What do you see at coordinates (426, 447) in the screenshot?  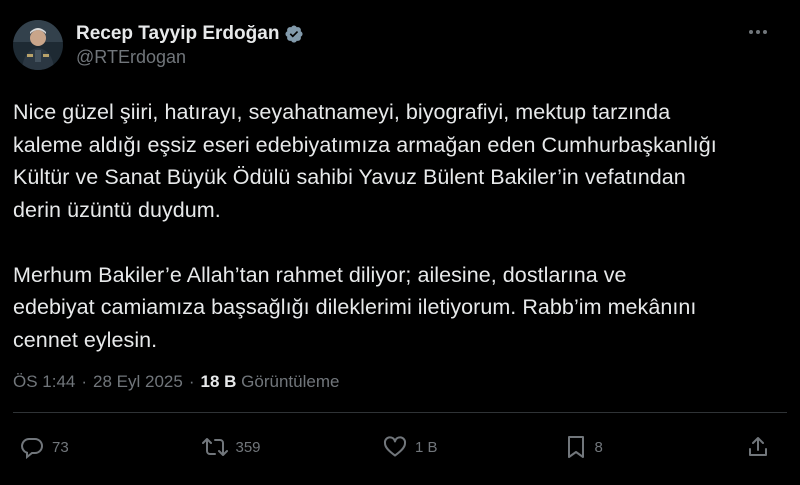 I see `like-count: 1 B` at bounding box center [426, 447].